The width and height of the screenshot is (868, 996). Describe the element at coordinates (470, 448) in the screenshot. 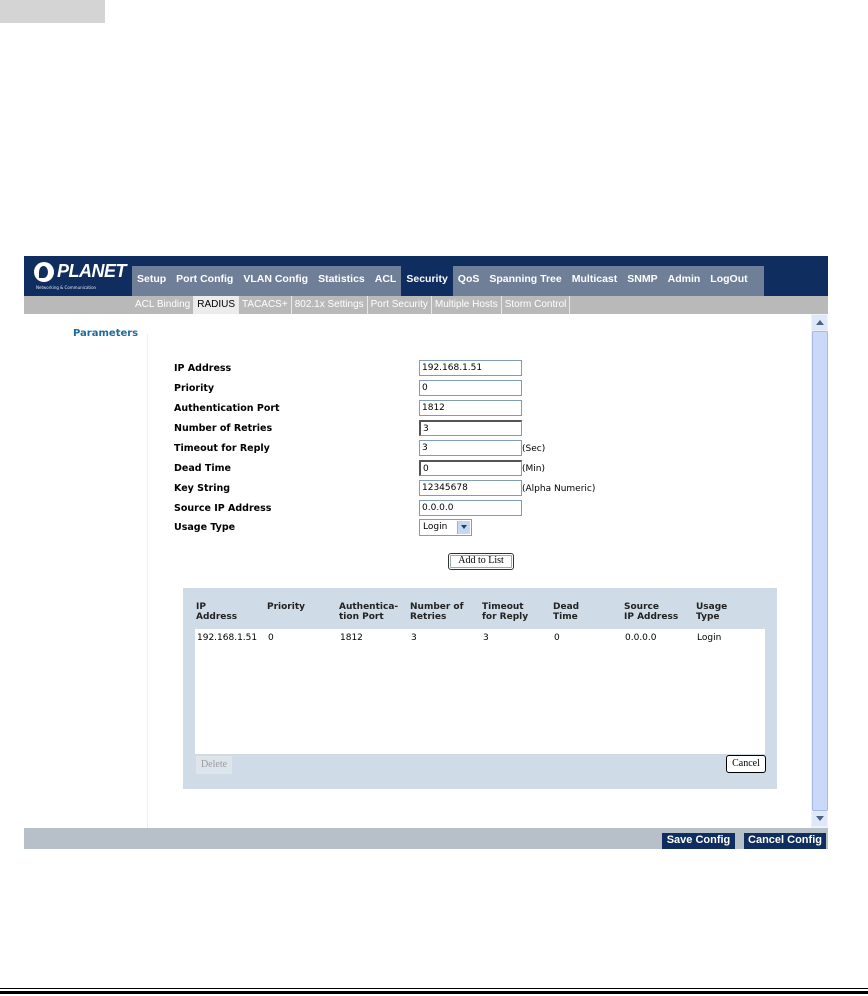

I see `timeout-input: 3` at that location.